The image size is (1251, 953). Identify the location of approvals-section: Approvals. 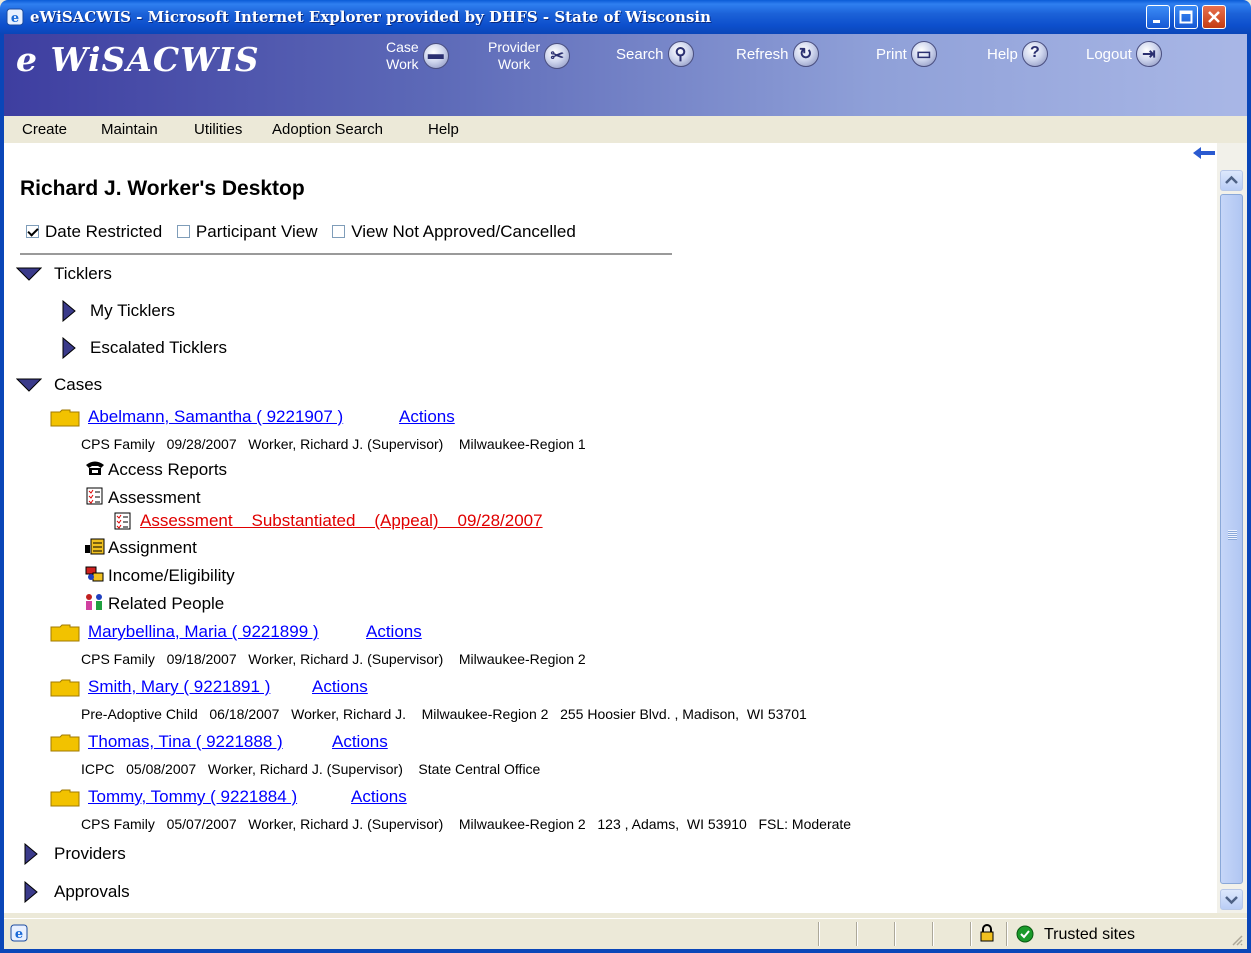
(92, 892).